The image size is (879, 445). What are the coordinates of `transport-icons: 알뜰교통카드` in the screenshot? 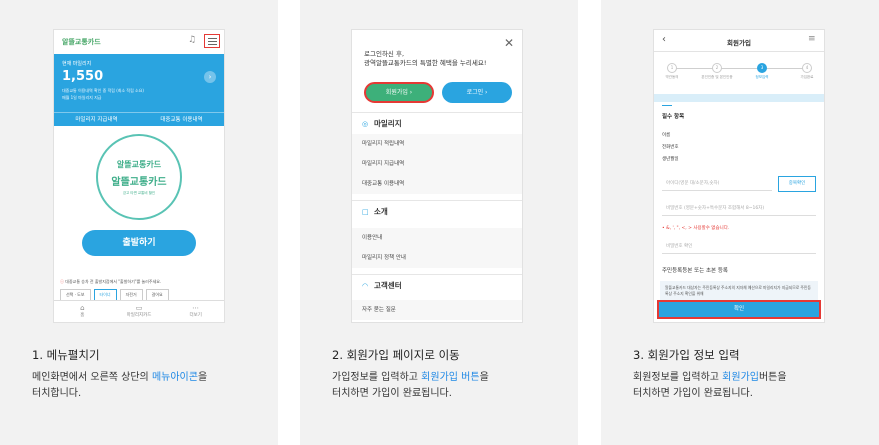 It's located at (139, 164).